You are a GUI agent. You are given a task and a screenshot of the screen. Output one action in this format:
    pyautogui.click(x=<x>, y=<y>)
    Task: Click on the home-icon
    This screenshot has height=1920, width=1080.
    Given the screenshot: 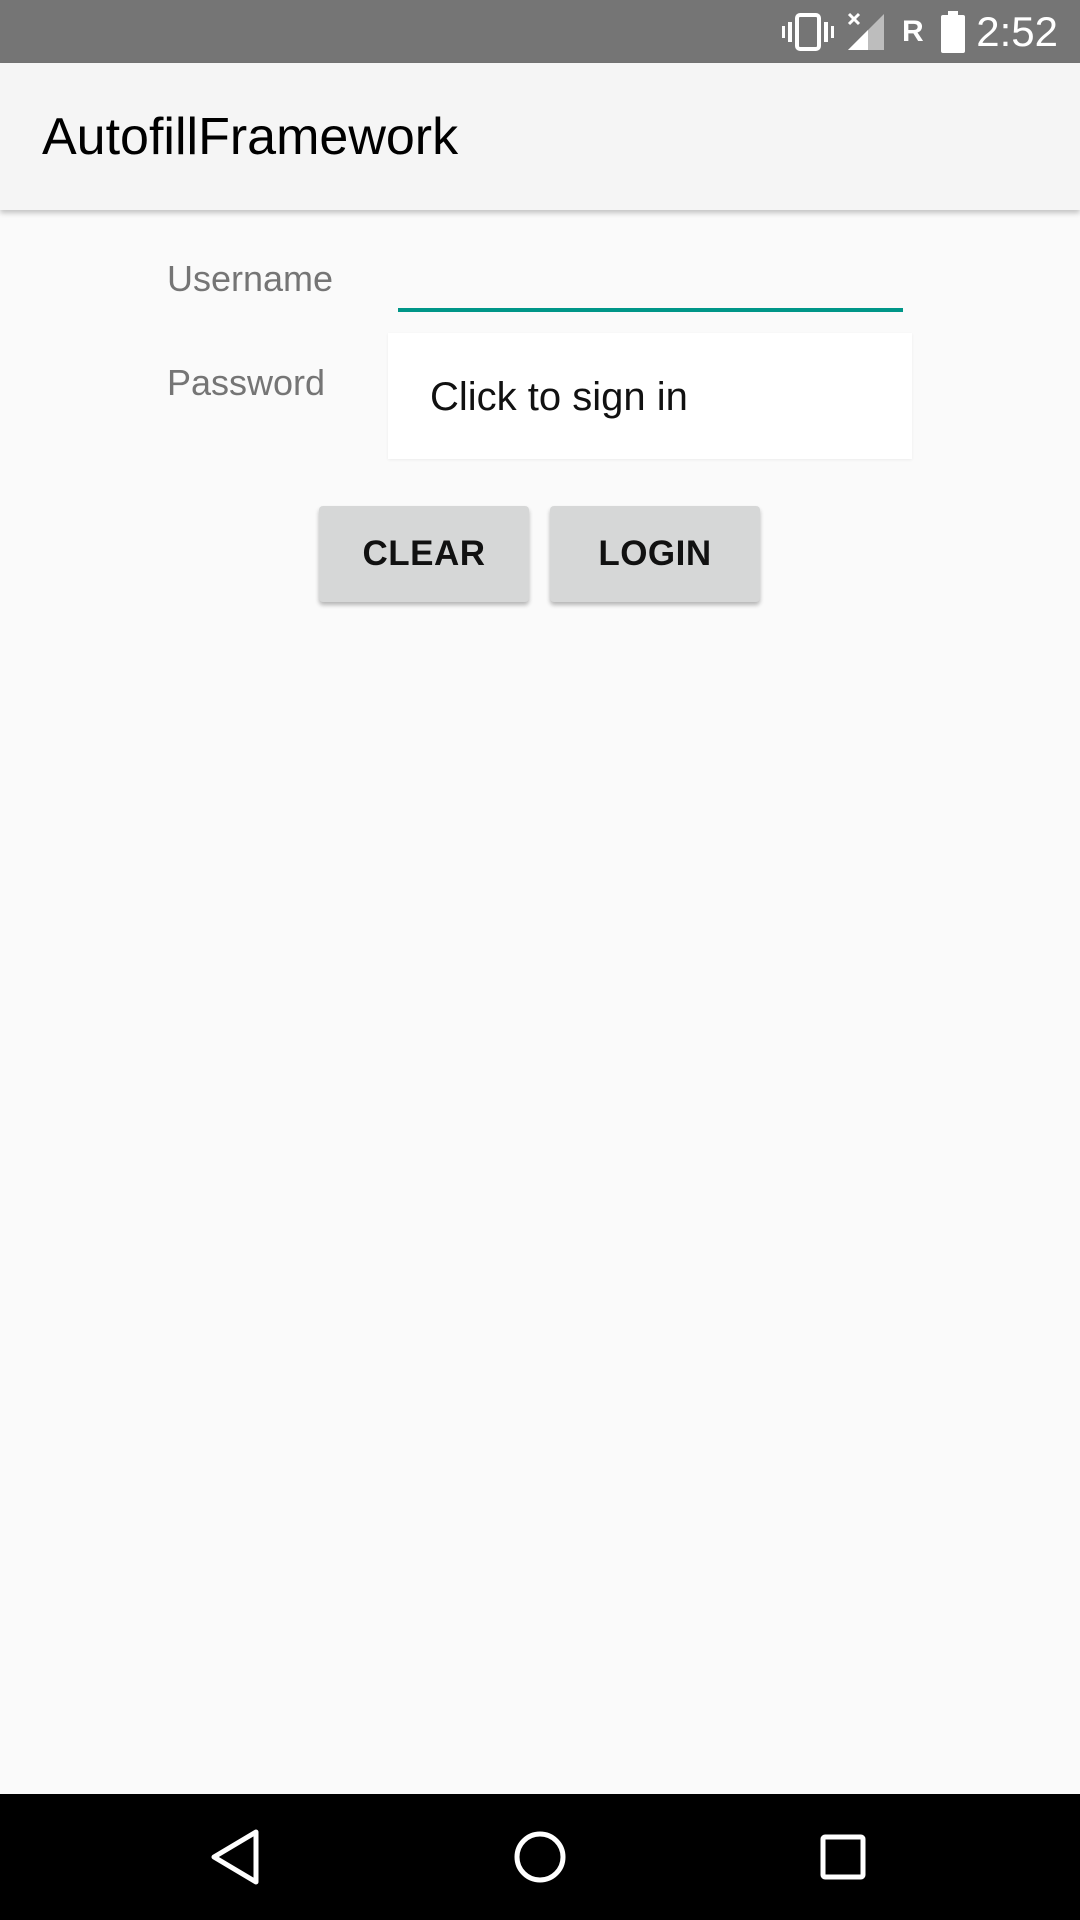 What is the action you would take?
    pyautogui.click(x=540, y=1857)
    